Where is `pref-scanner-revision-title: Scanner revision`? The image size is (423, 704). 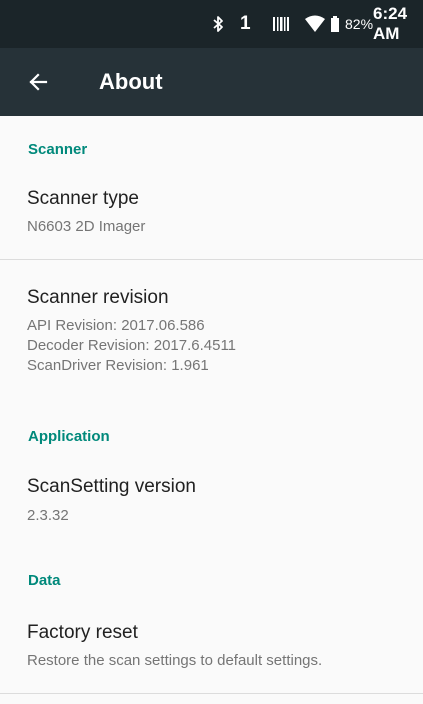 pref-scanner-revision-title: Scanner revision is located at coordinates (98, 297).